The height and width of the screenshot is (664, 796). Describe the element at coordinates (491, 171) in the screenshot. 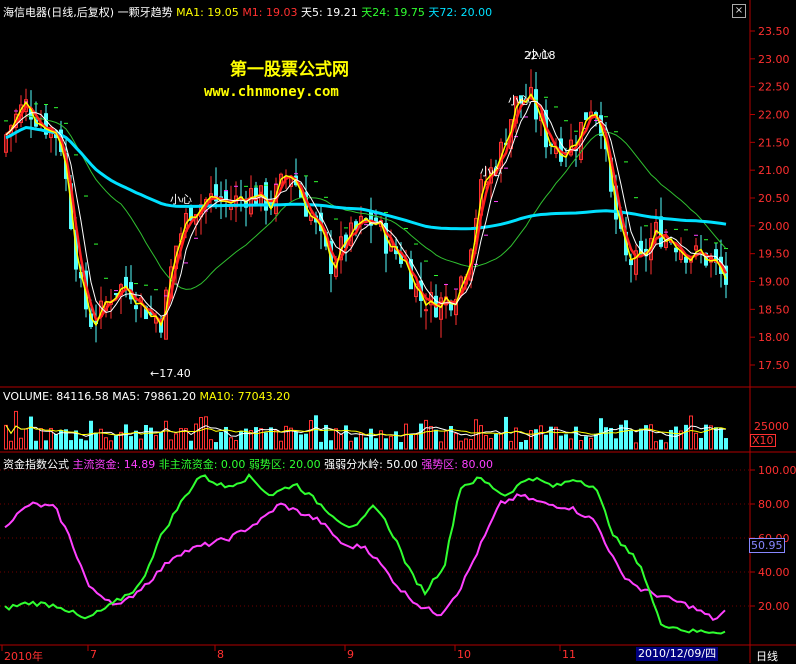

I see `warning-label-2: 小心` at that location.